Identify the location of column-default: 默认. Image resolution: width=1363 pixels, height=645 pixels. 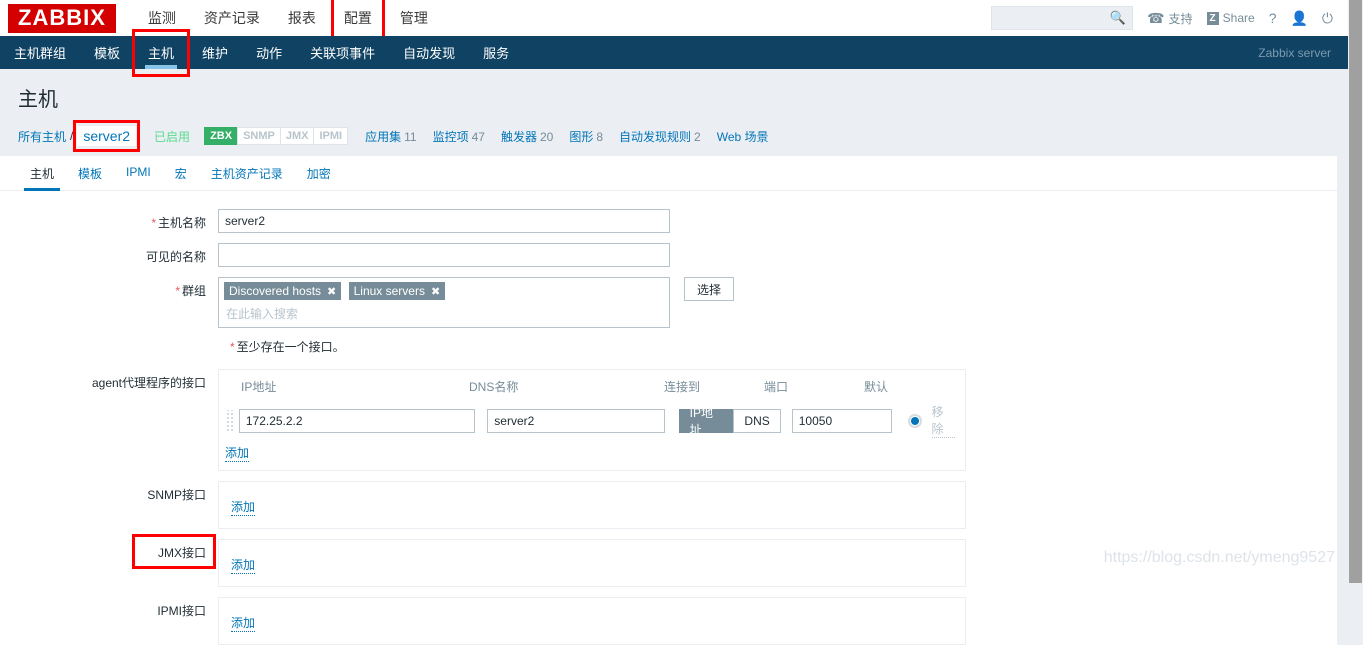
(876, 387).